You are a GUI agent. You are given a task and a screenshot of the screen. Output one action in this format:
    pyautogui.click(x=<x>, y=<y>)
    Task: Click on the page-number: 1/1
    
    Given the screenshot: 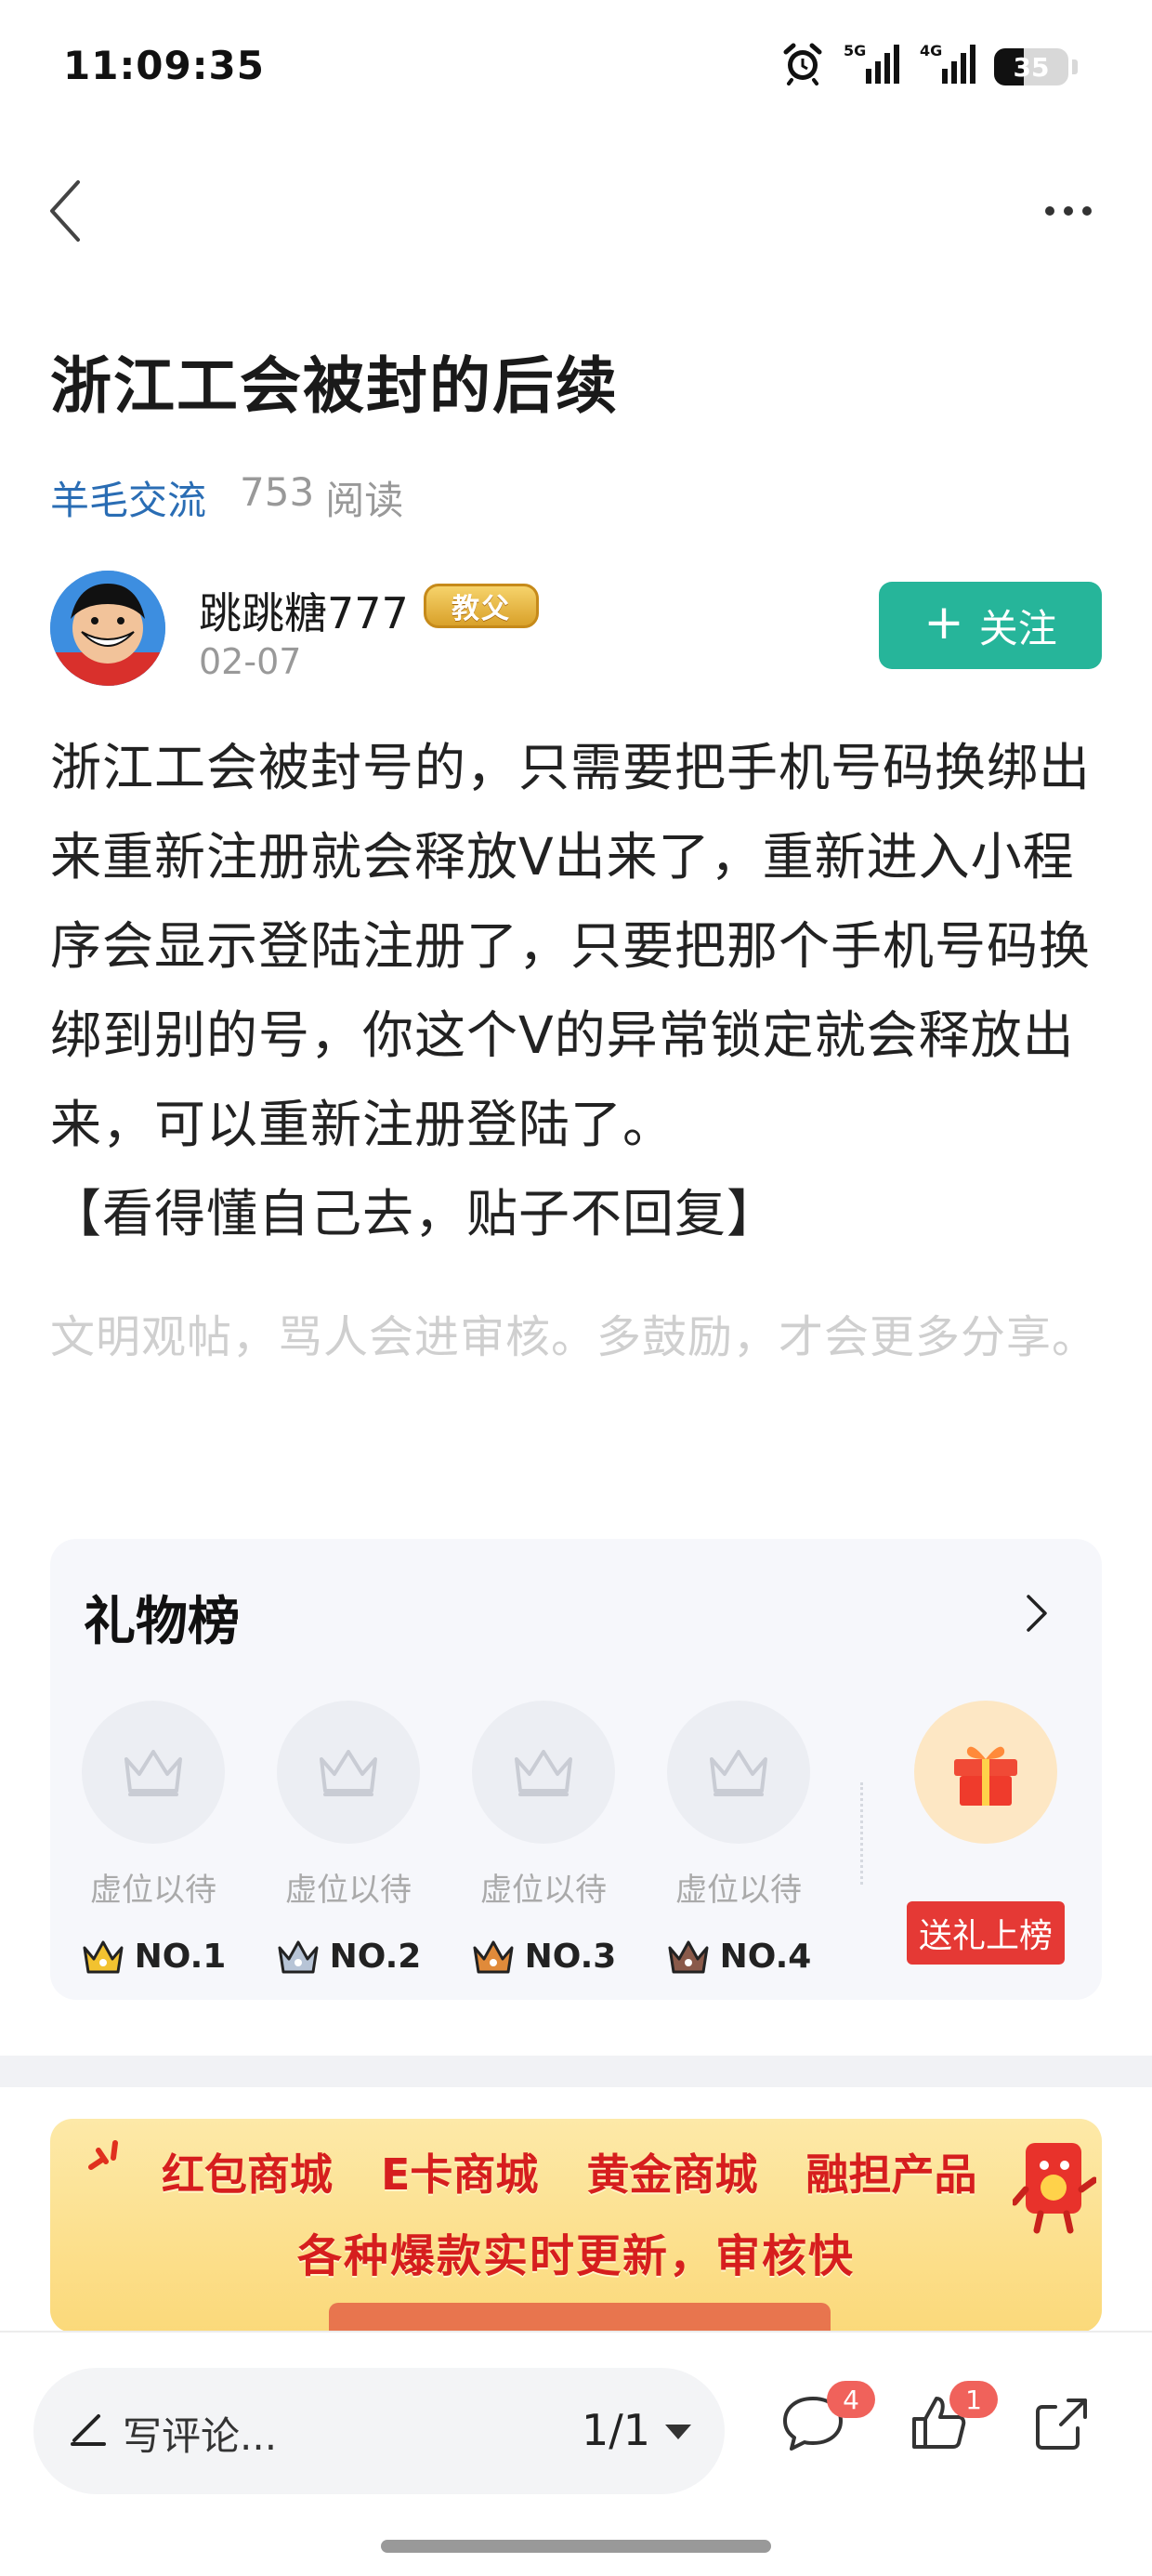 What is the action you would take?
    pyautogui.click(x=616, y=2430)
    